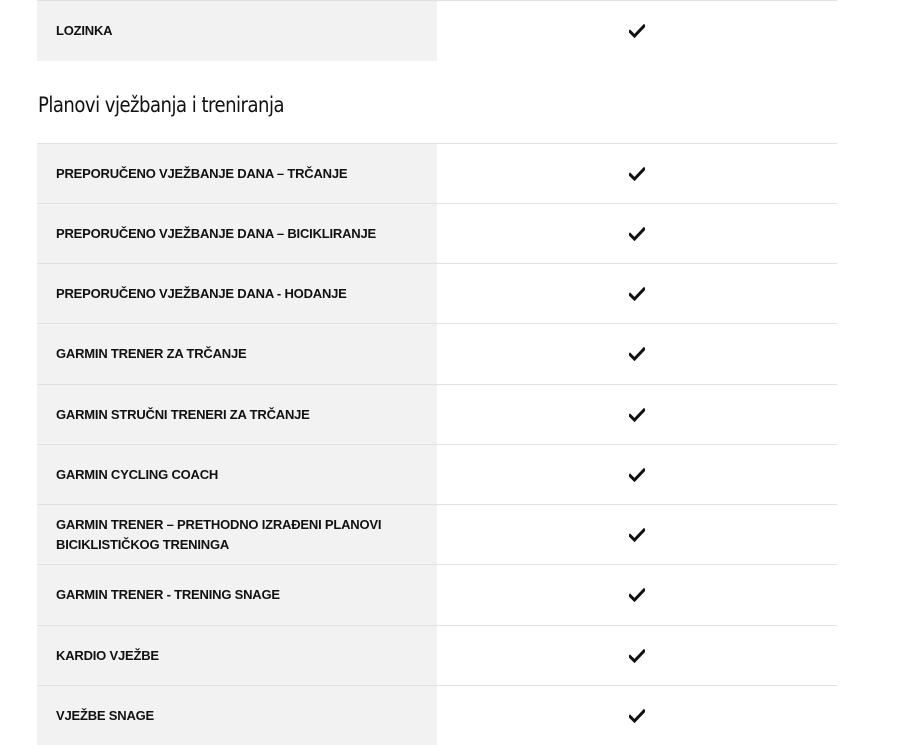 This screenshot has height=745, width=907. I want to click on table-row: GARMIN STRUČNI TRENERI ZA TRČANJE, so click(437, 414).